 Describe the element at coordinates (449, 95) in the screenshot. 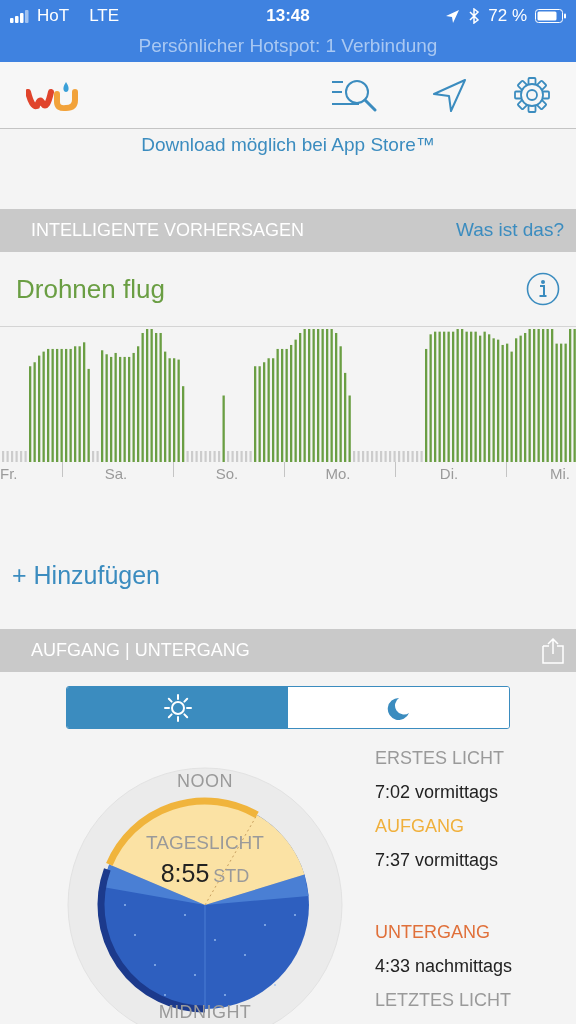

I see `navigation-arrow-icon` at that location.